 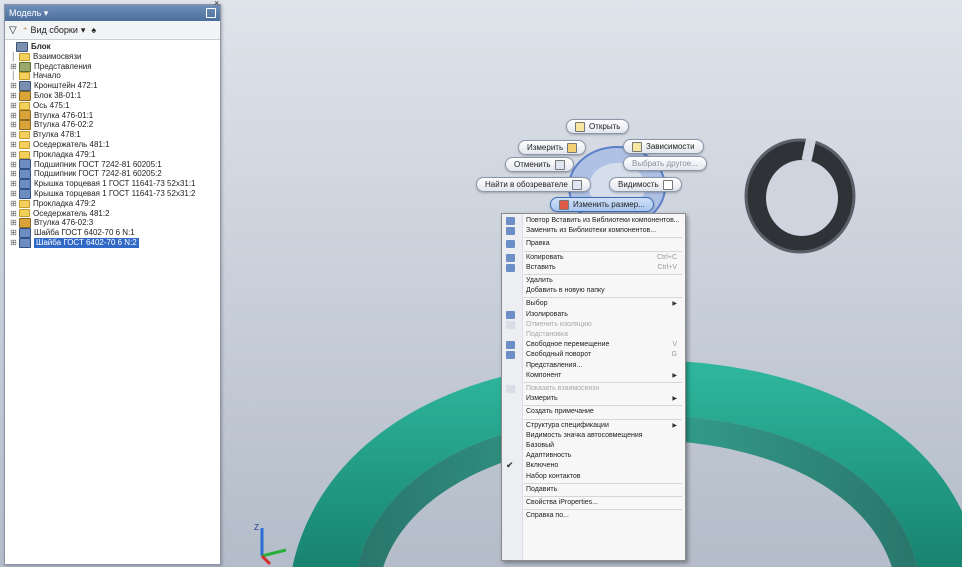 What do you see at coordinates (112, 76) in the screenshot?
I see `tree-node: │ Начало` at bounding box center [112, 76].